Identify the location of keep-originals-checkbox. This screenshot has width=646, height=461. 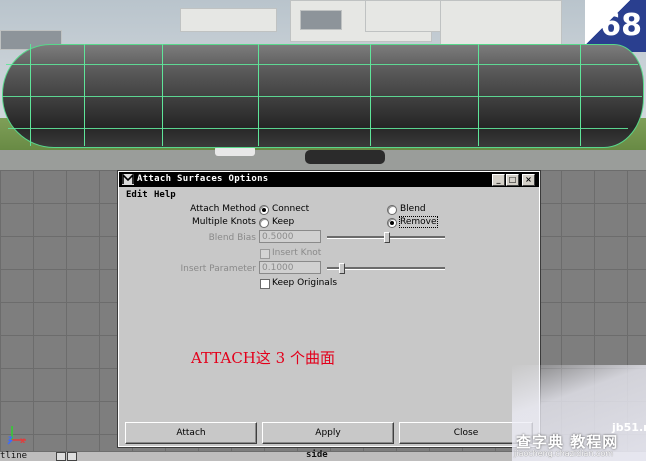
(265, 284).